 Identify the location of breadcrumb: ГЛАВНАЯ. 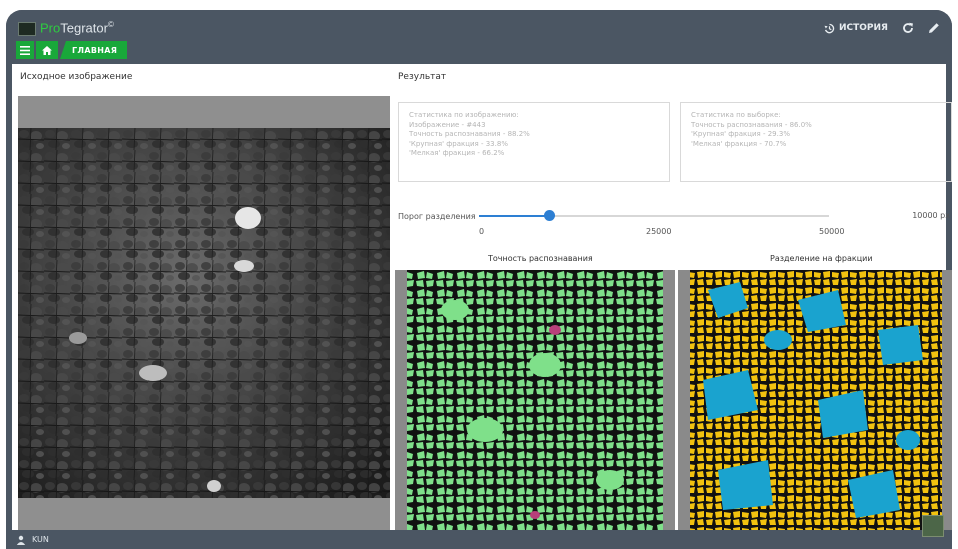
(72, 50).